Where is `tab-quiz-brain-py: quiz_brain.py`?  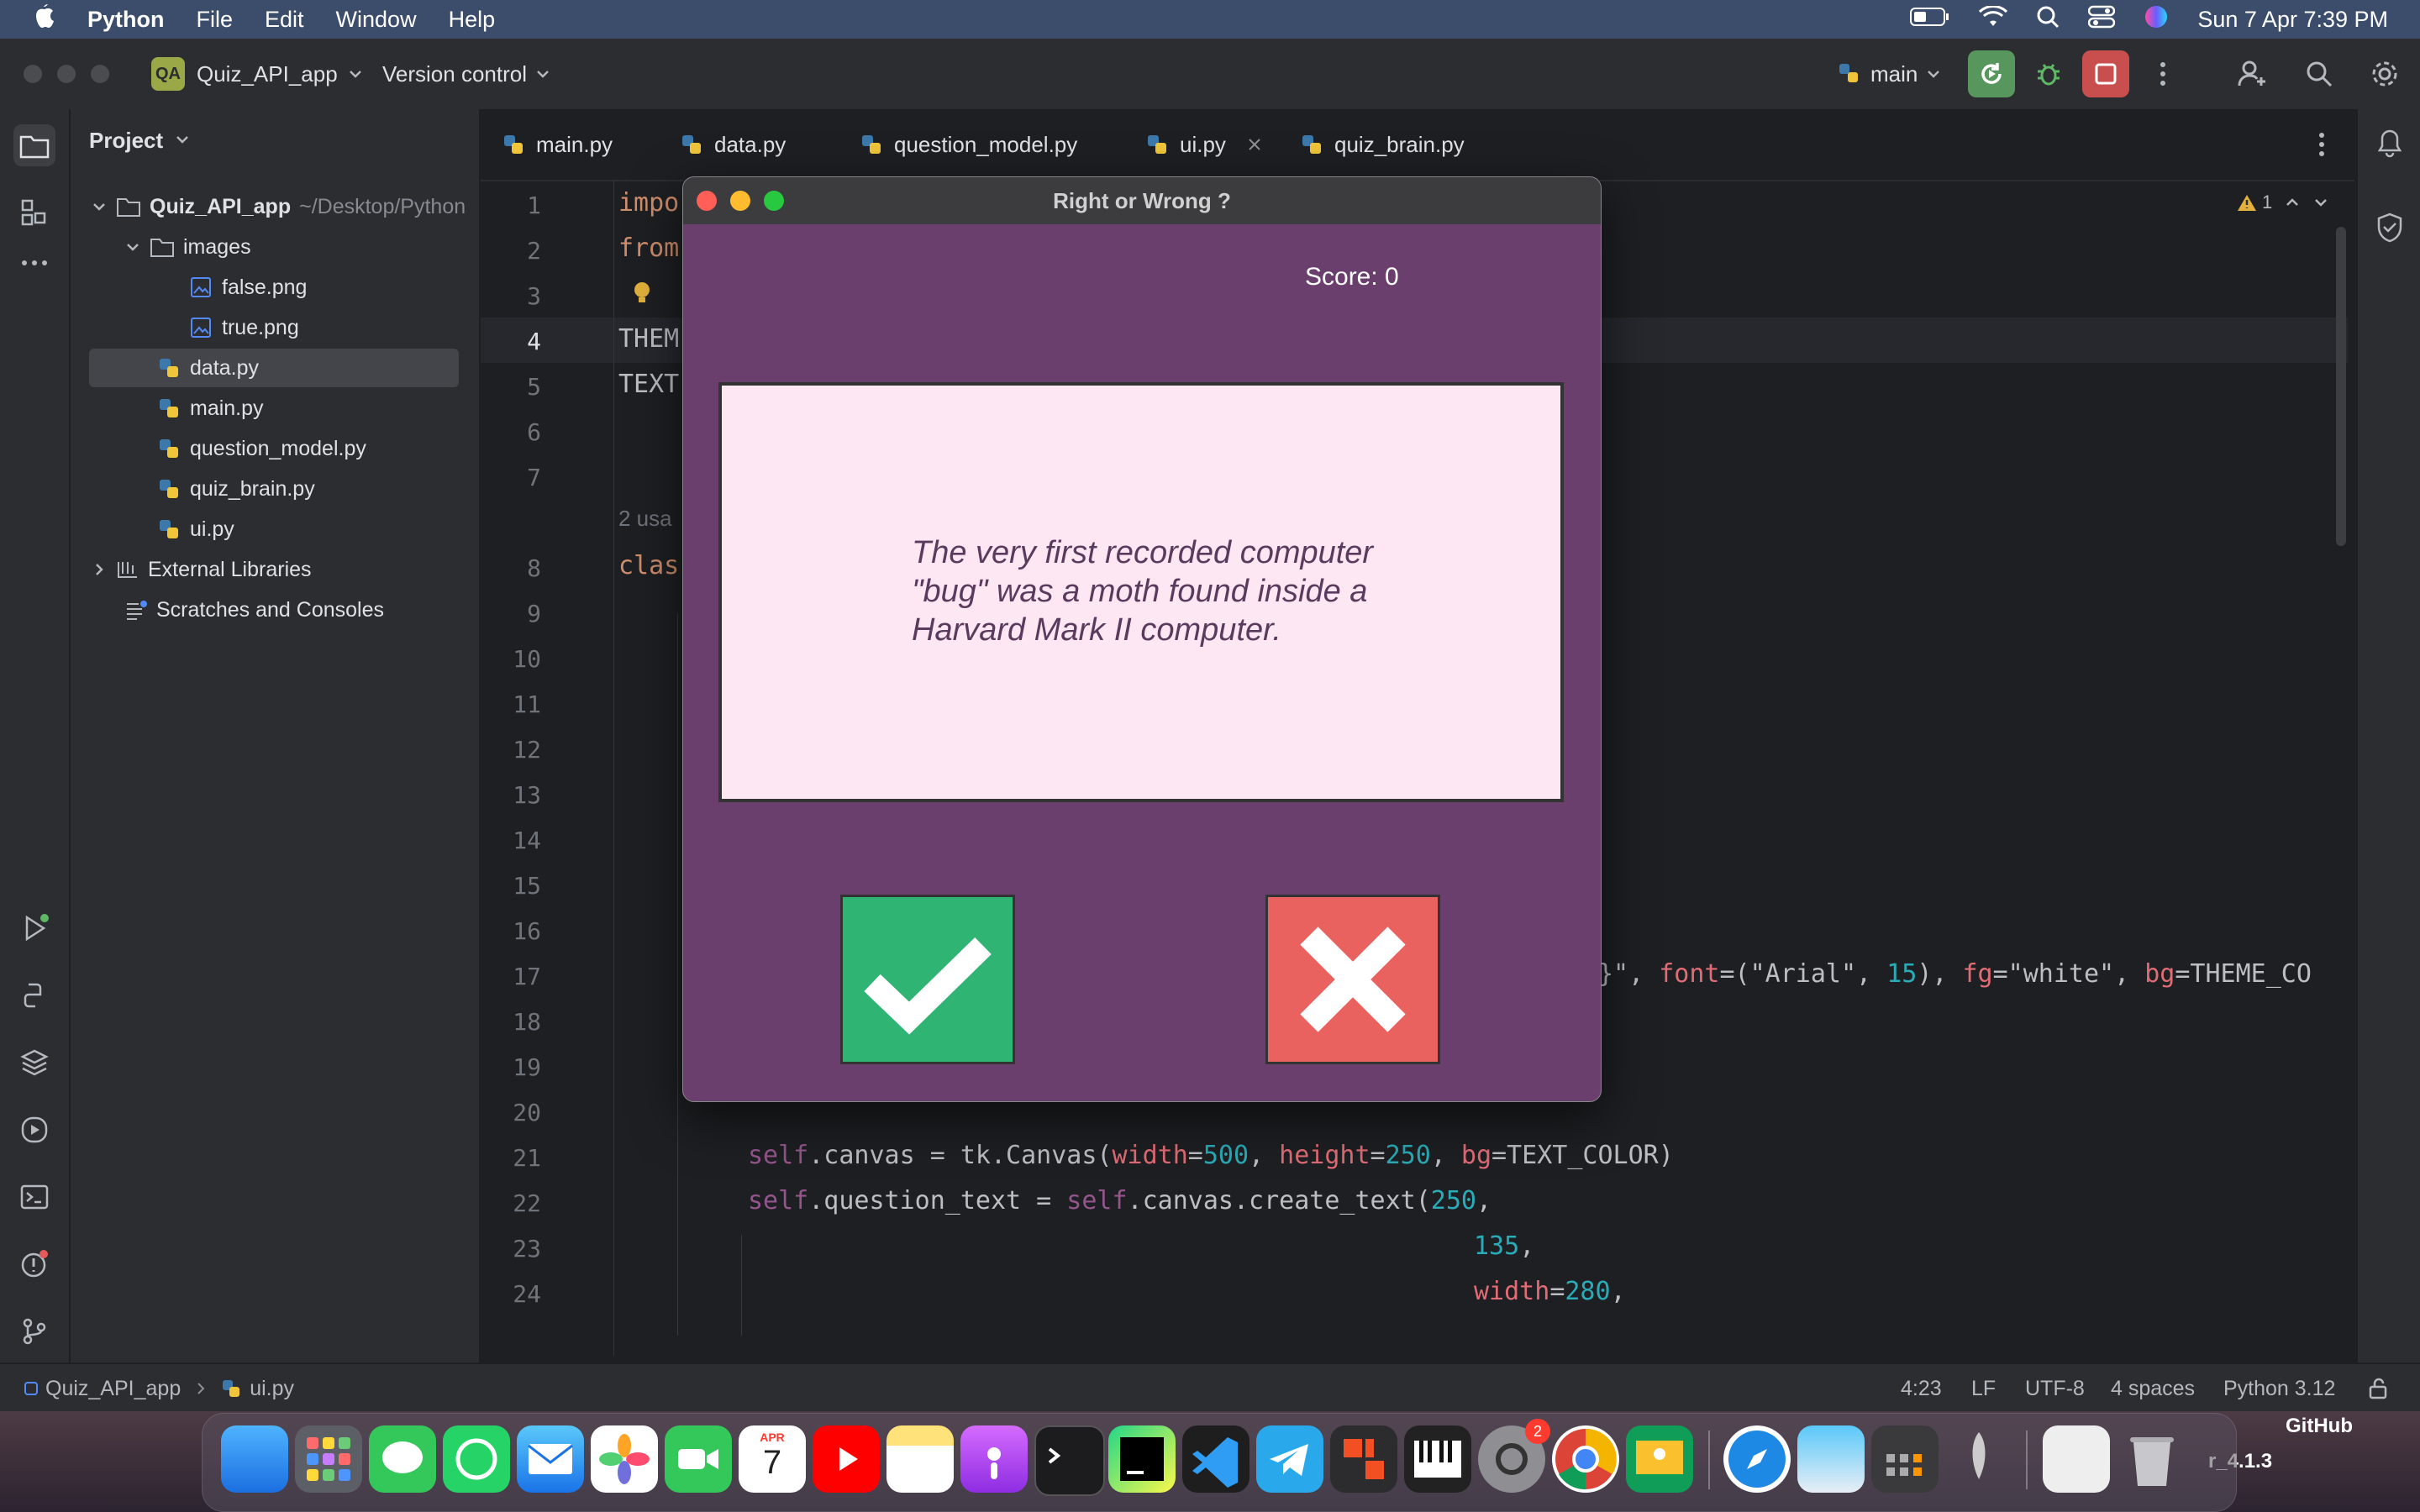 tab-quiz-brain-py: quiz_brain.py is located at coordinates (1383, 144).